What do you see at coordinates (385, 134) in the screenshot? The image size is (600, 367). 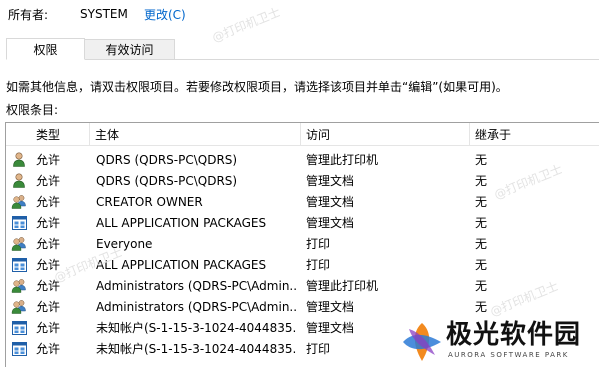 I see `column-header-access: 访问` at bounding box center [385, 134].